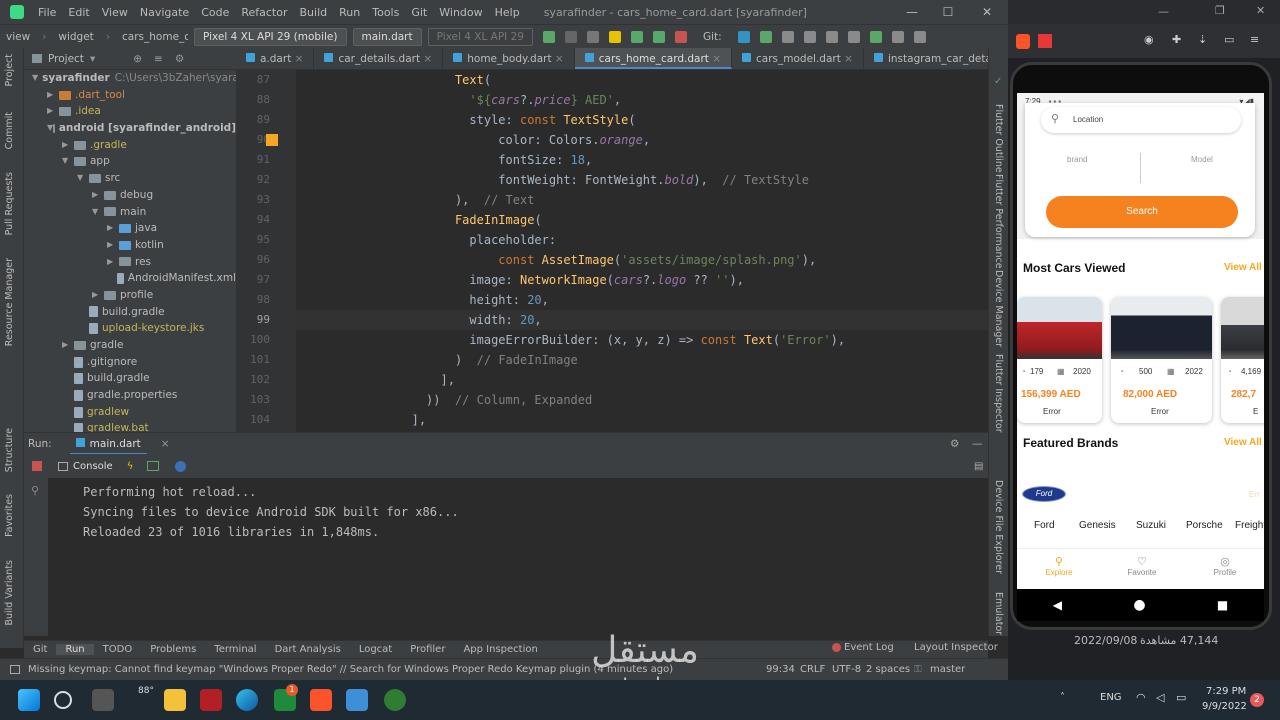 The width and height of the screenshot is (1280, 720). I want to click on tree-item: AndroidManifest.xml, so click(130, 278).